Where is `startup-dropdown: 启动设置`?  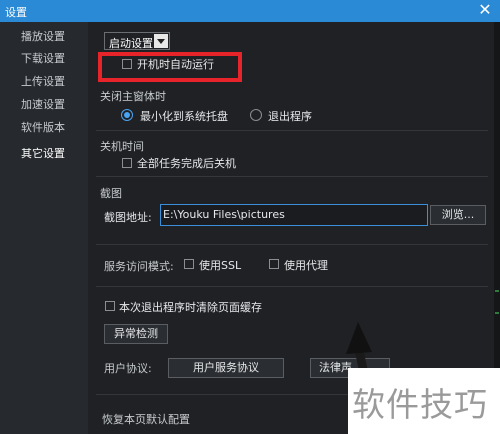
startup-dropdown: 启动设置 is located at coordinates (137, 41).